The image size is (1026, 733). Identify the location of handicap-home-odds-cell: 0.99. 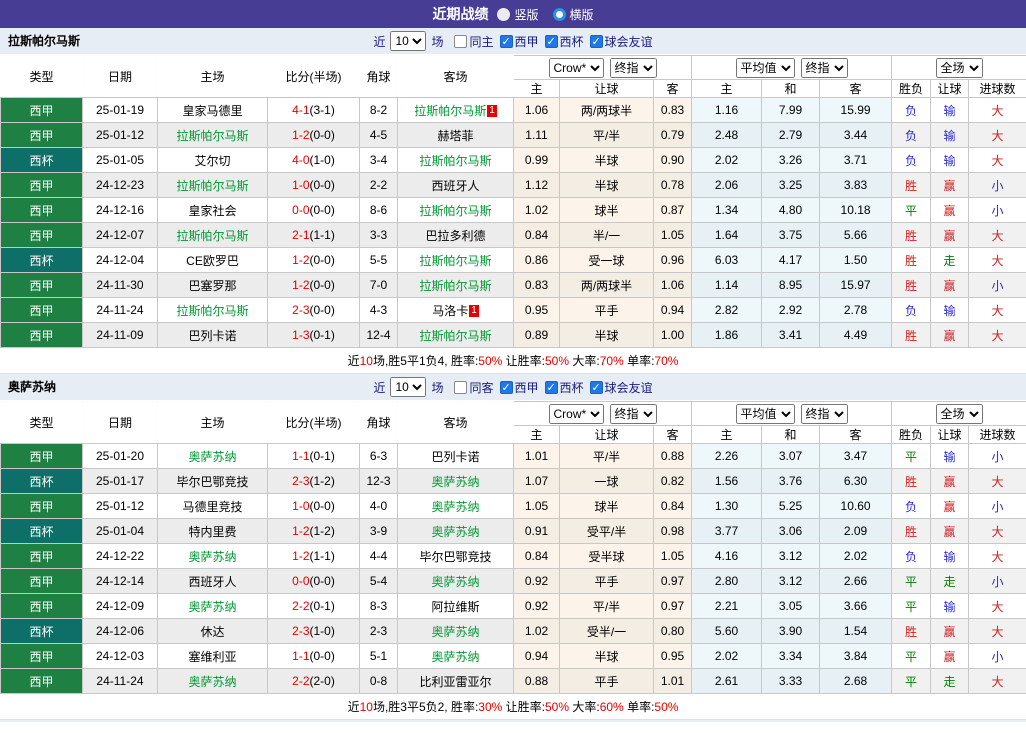
(536, 160).